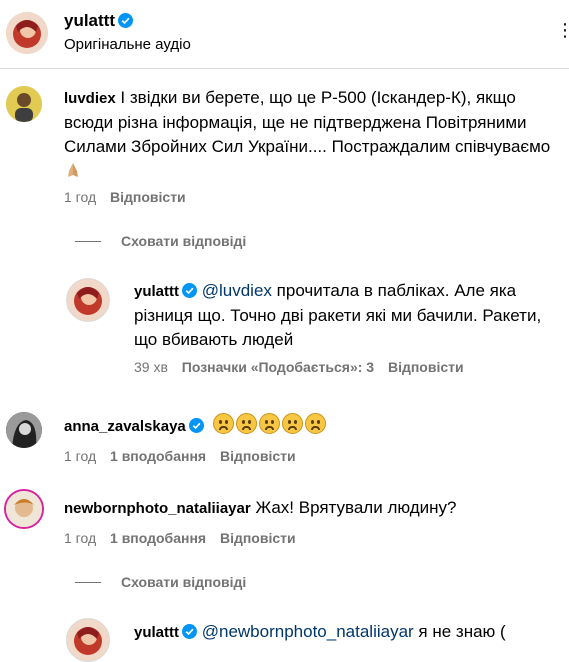  I want to click on author-username: yulattt, so click(89, 20).